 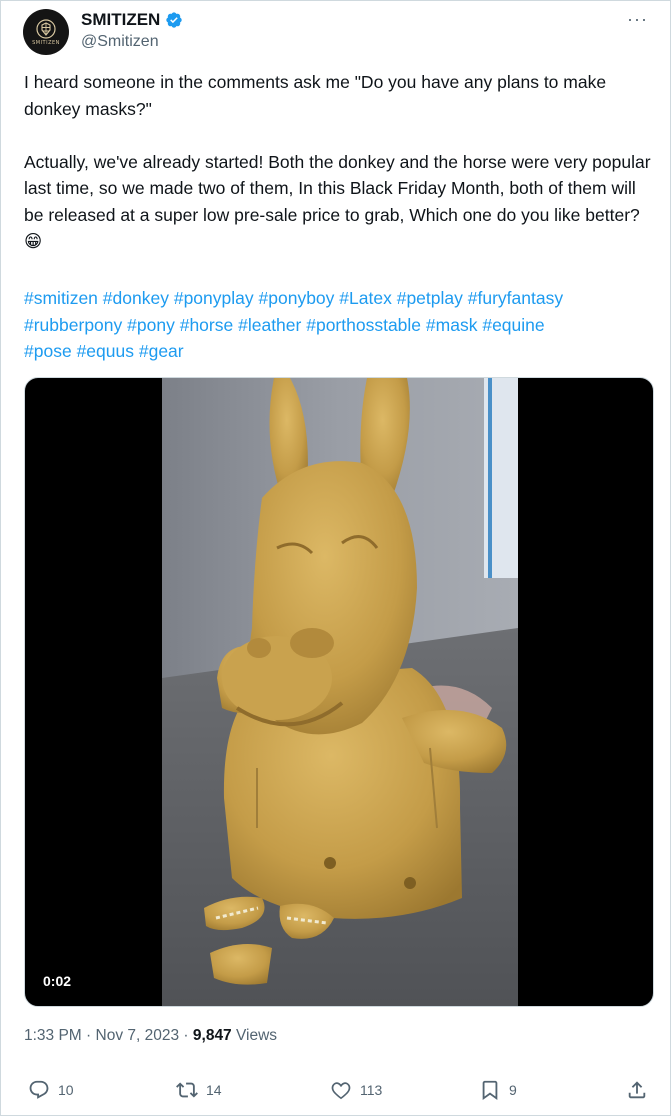 What do you see at coordinates (297, 298) in the screenshot?
I see `hashtag-link: #ponyboy` at bounding box center [297, 298].